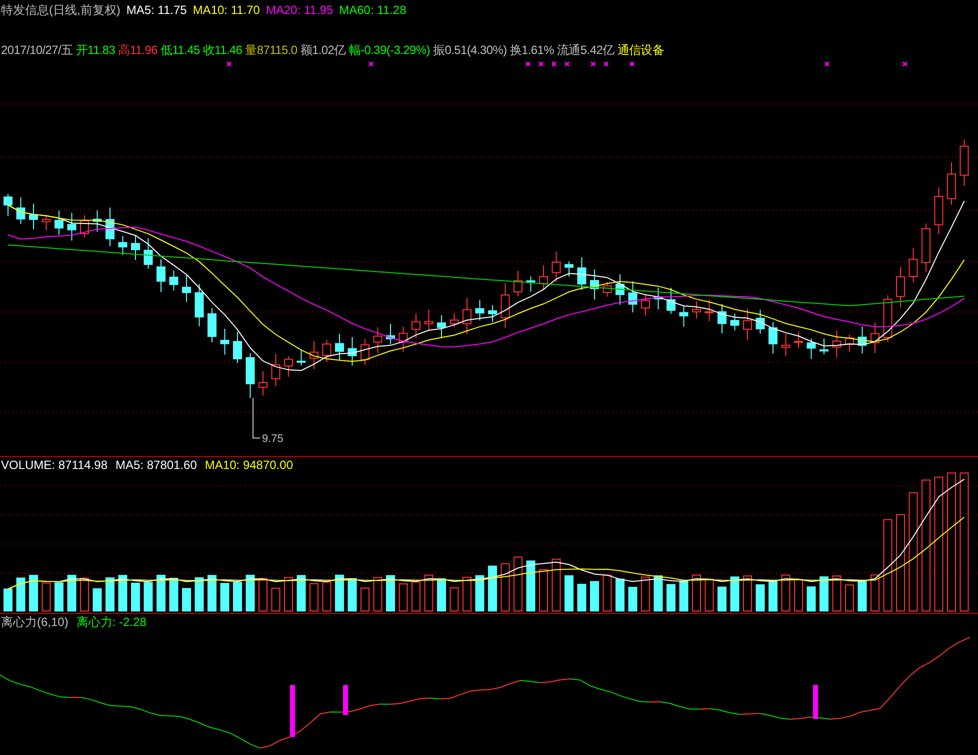  What do you see at coordinates (60, 10) in the screenshot?
I see `chart-title: 特发信息(日线,前复权)` at bounding box center [60, 10].